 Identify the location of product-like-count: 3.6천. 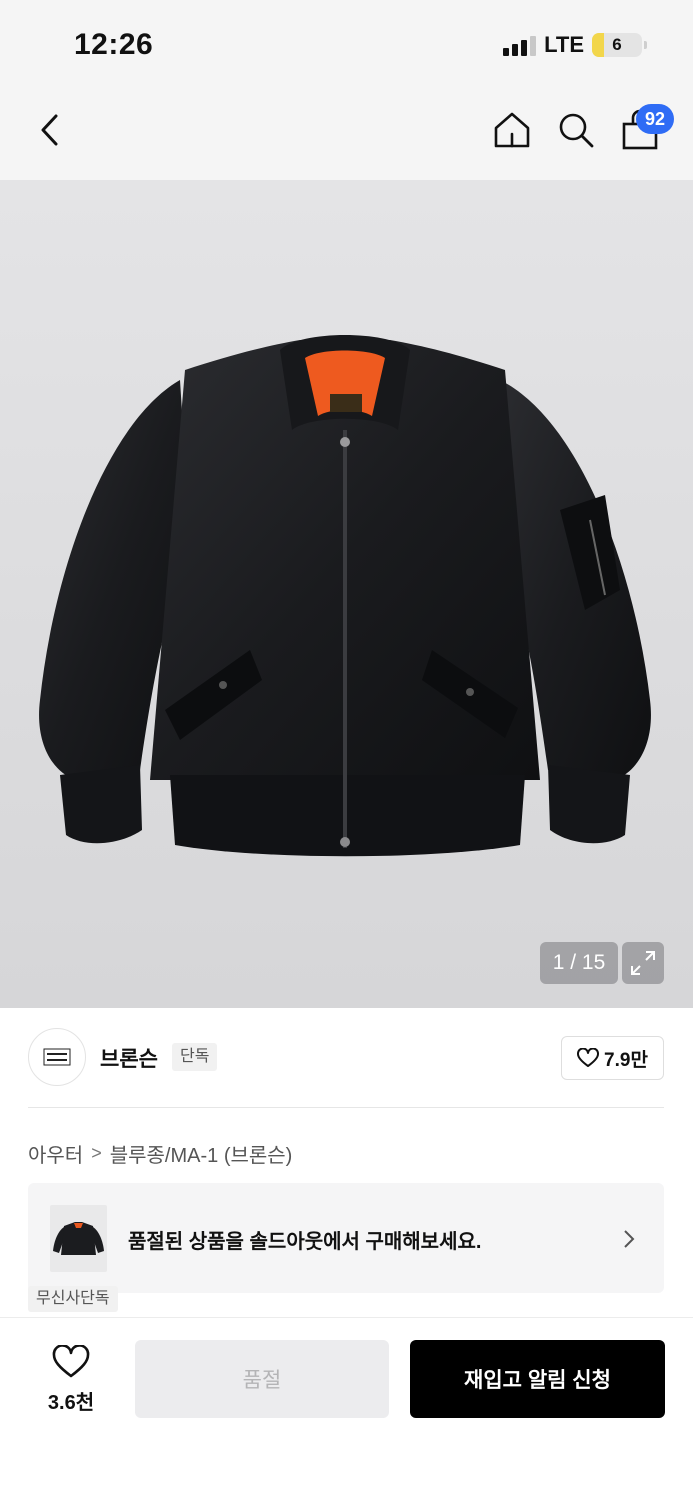
(71, 1403).